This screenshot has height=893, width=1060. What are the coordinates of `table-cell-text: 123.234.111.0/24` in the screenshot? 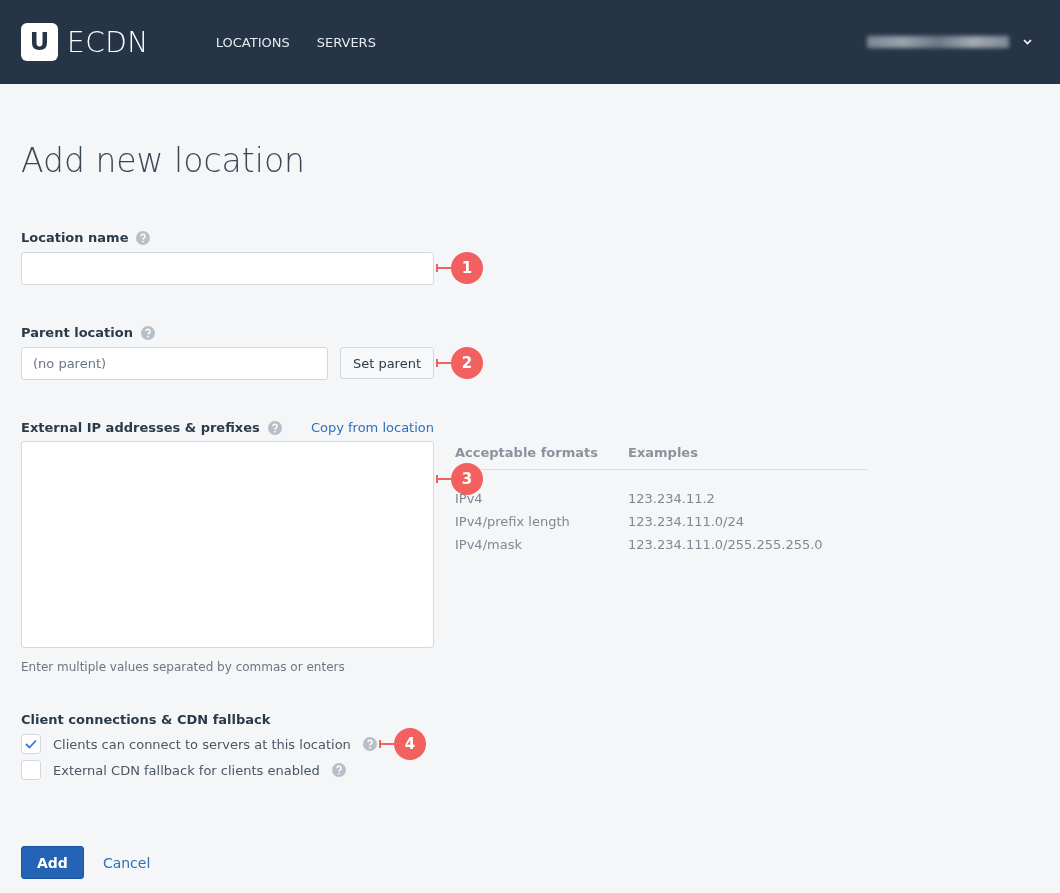 It's located at (687, 522).